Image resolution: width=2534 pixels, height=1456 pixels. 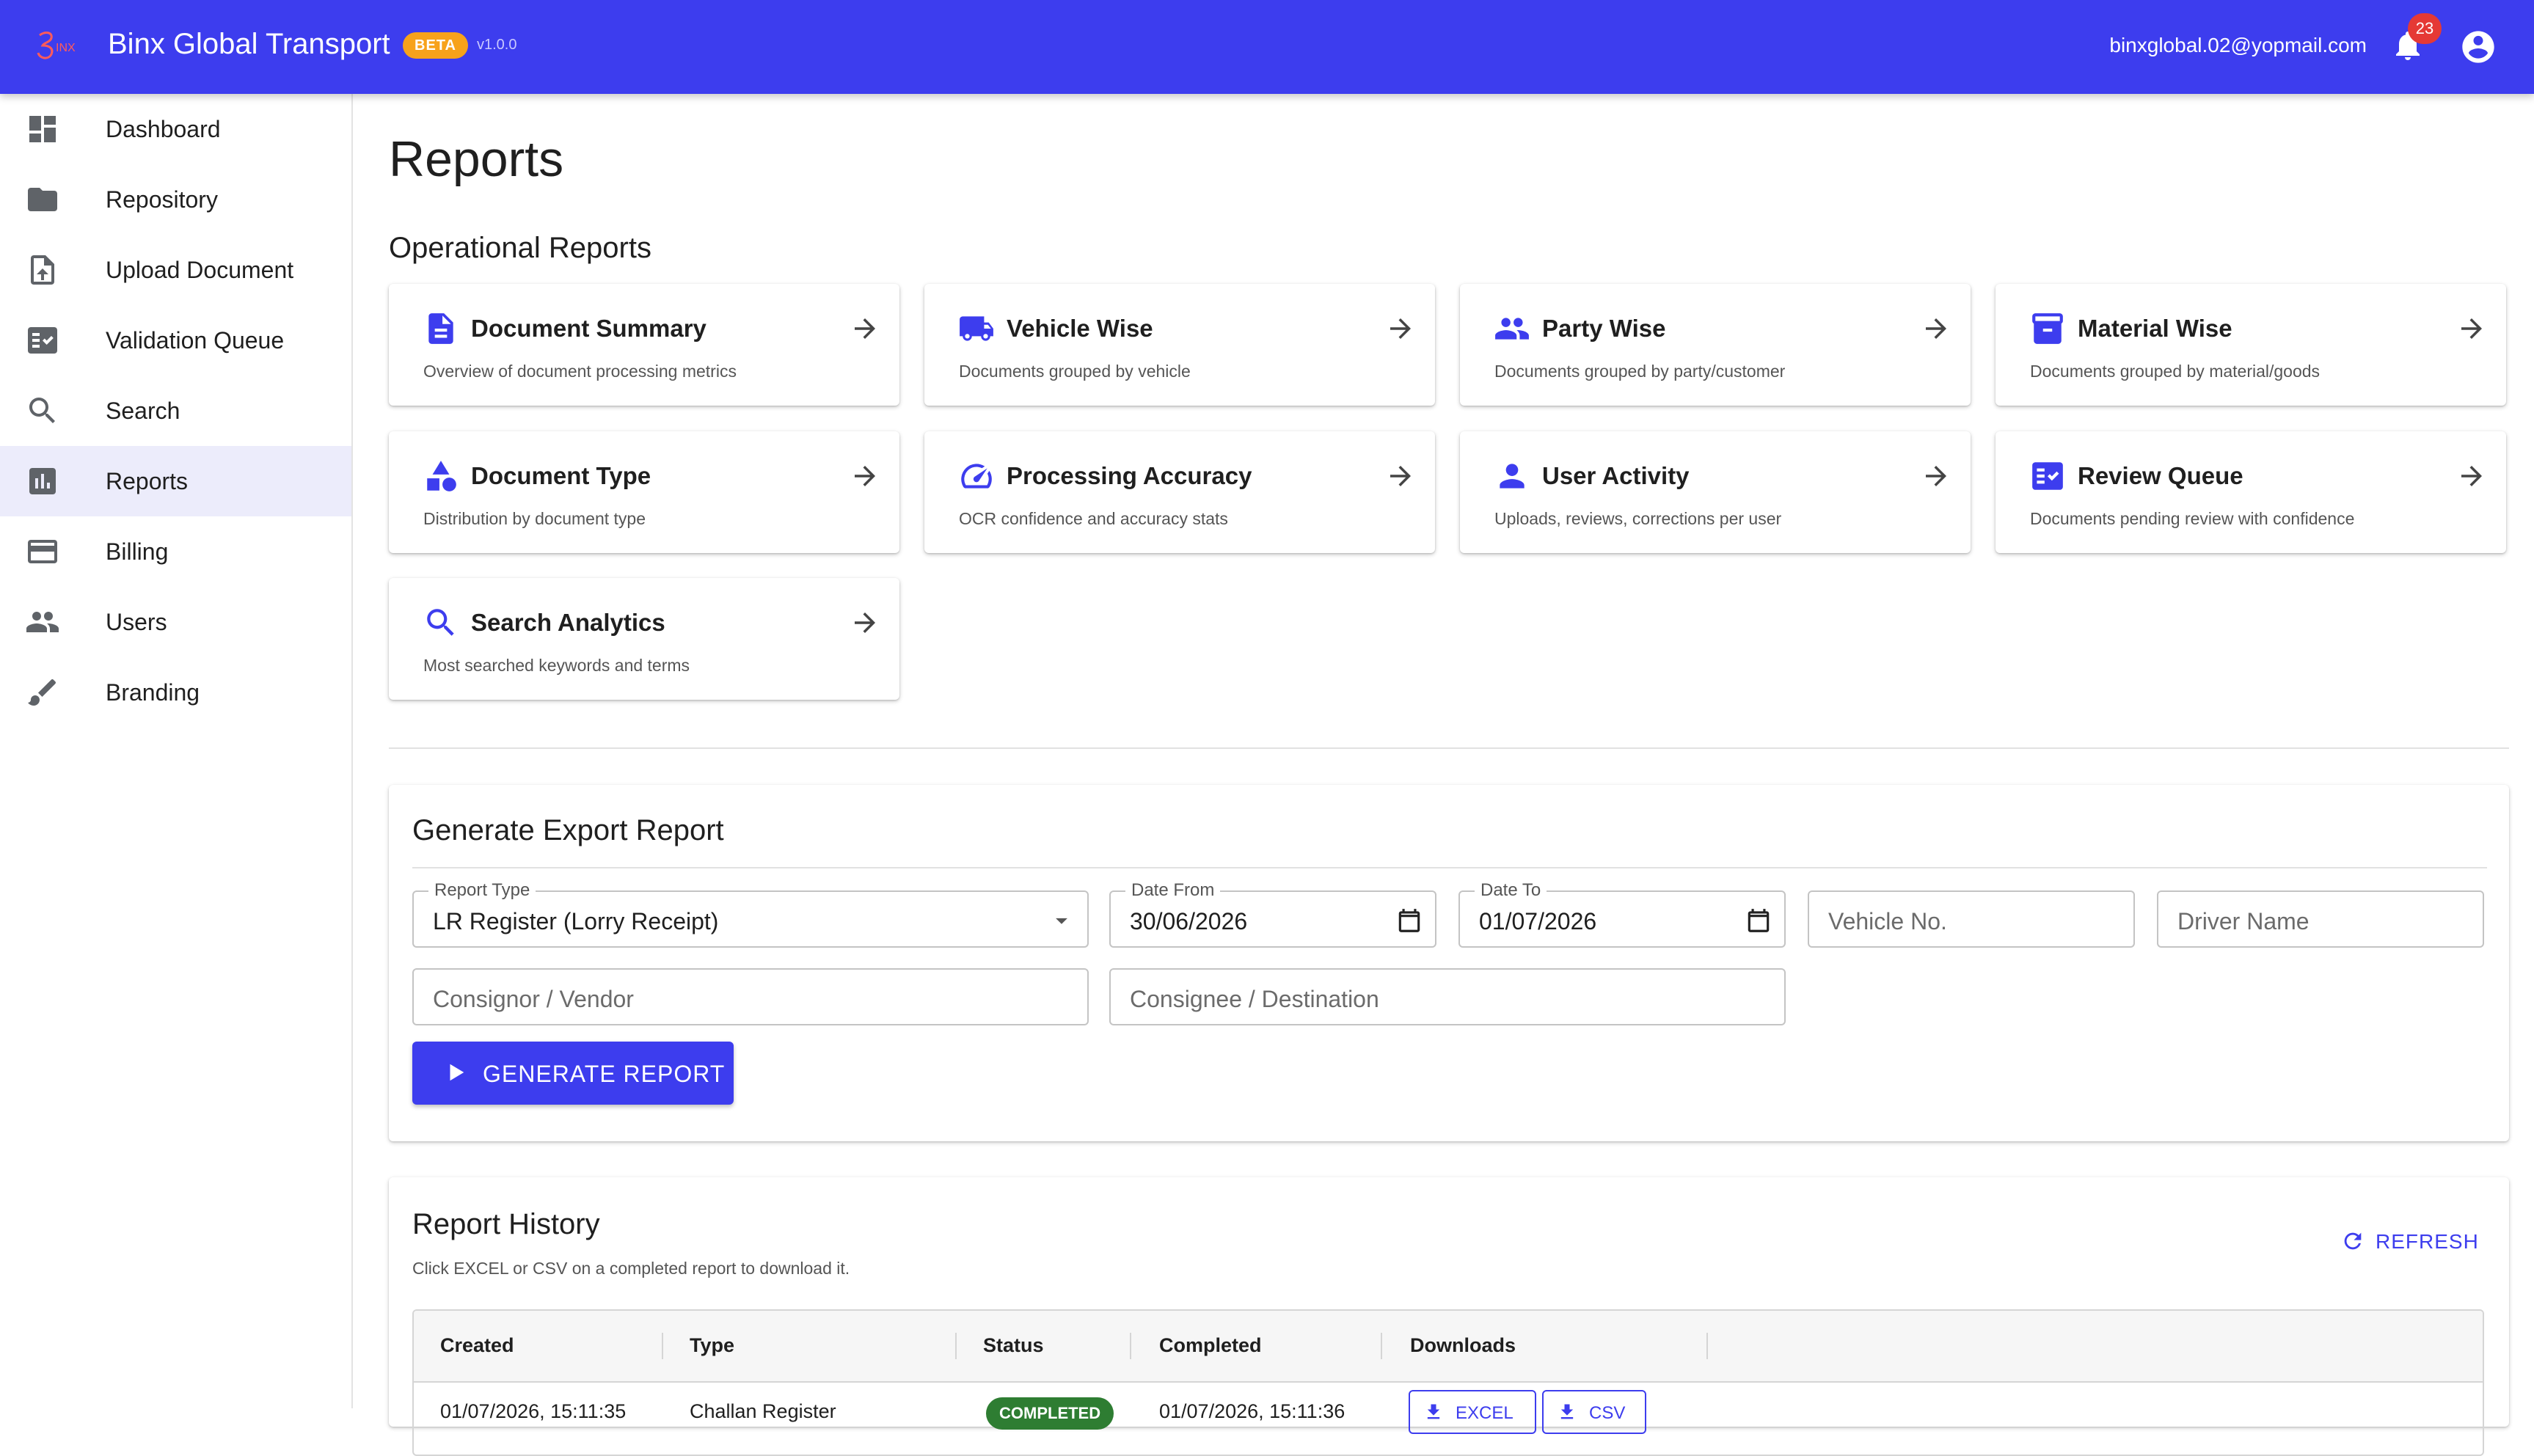 I want to click on folder-icon, so click(x=42, y=200).